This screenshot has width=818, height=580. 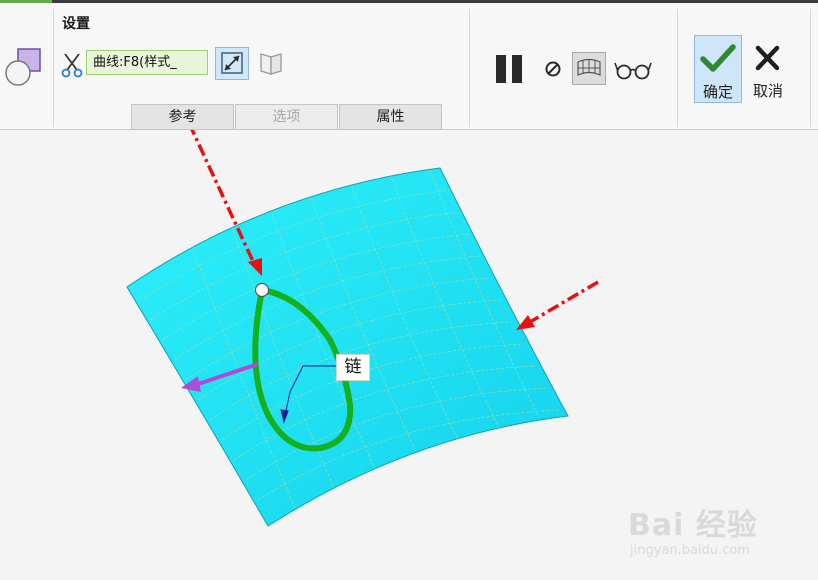 What do you see at coordinates (353, 367) in the screenshot?
I see `chain-label: 链` at bounding box center [353, 367].